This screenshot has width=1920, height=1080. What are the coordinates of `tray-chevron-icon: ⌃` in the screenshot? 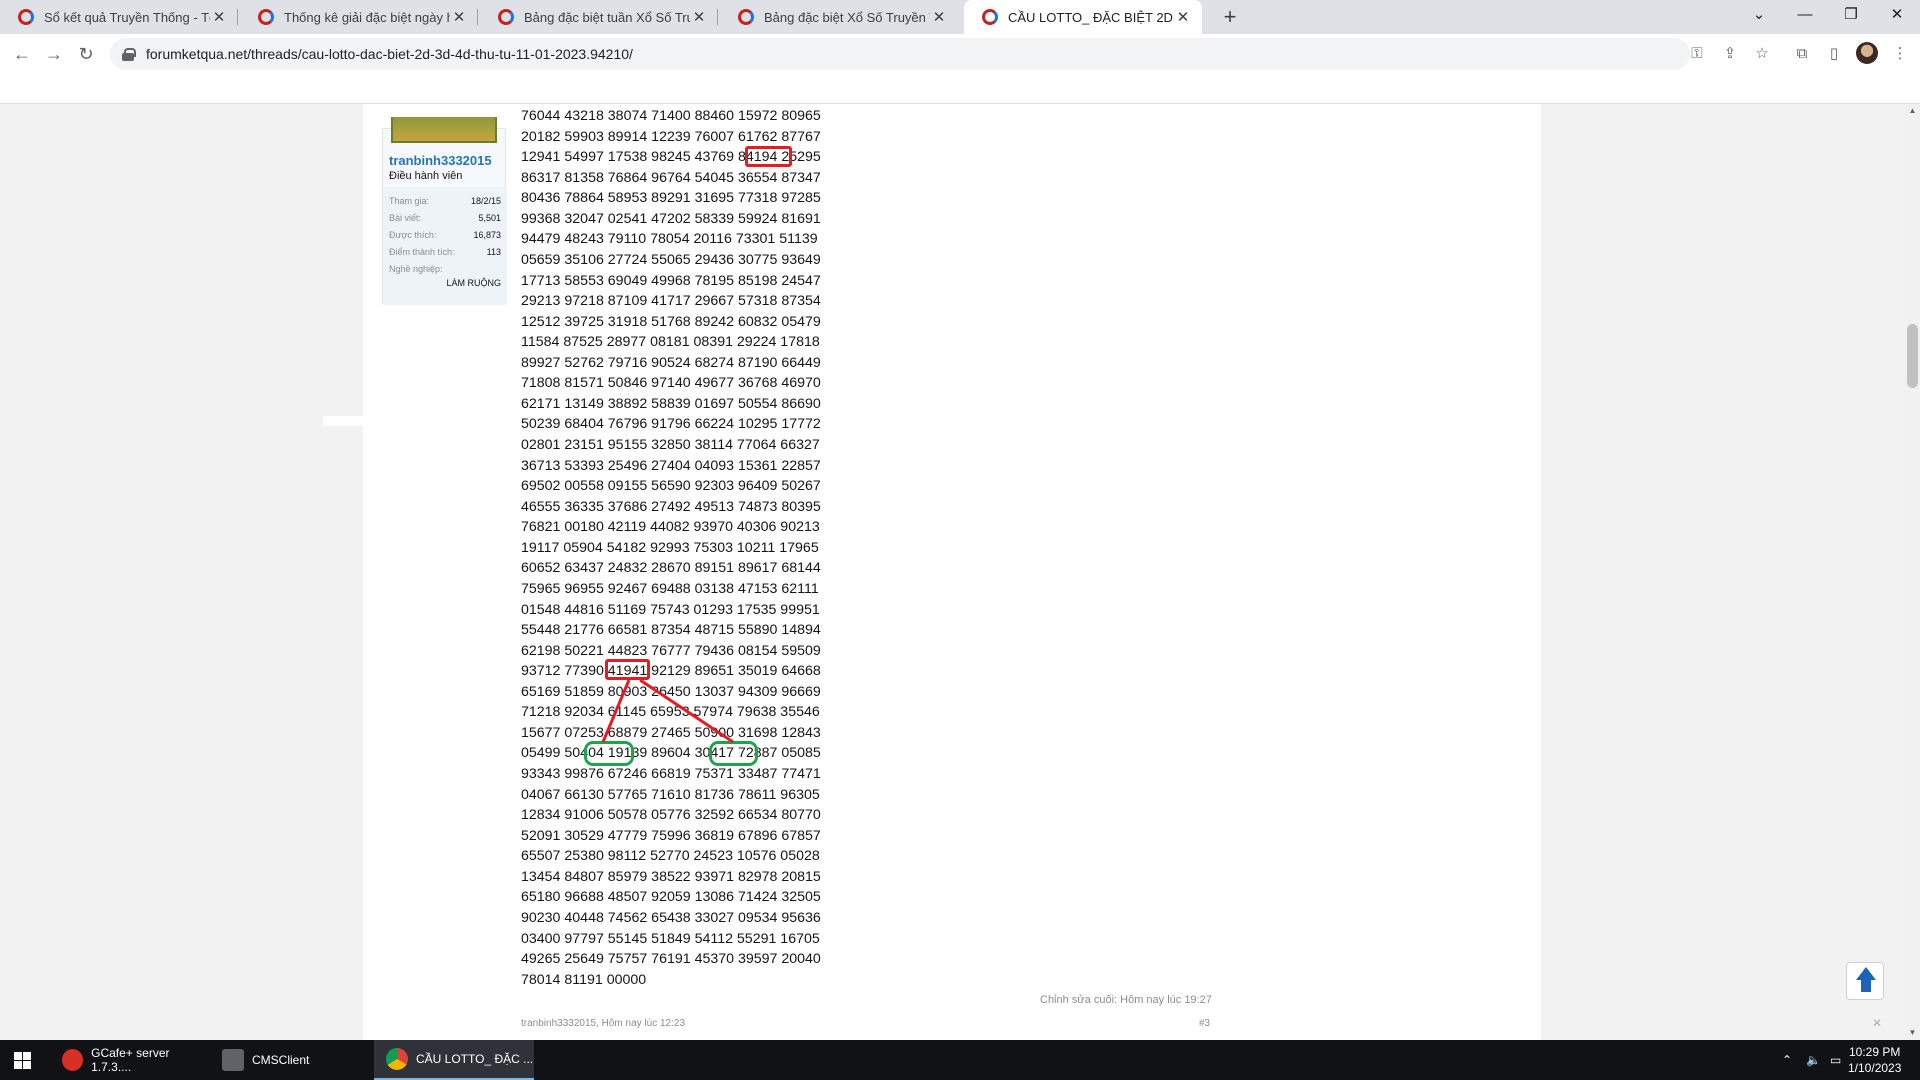 It's located at (1787, 1060).